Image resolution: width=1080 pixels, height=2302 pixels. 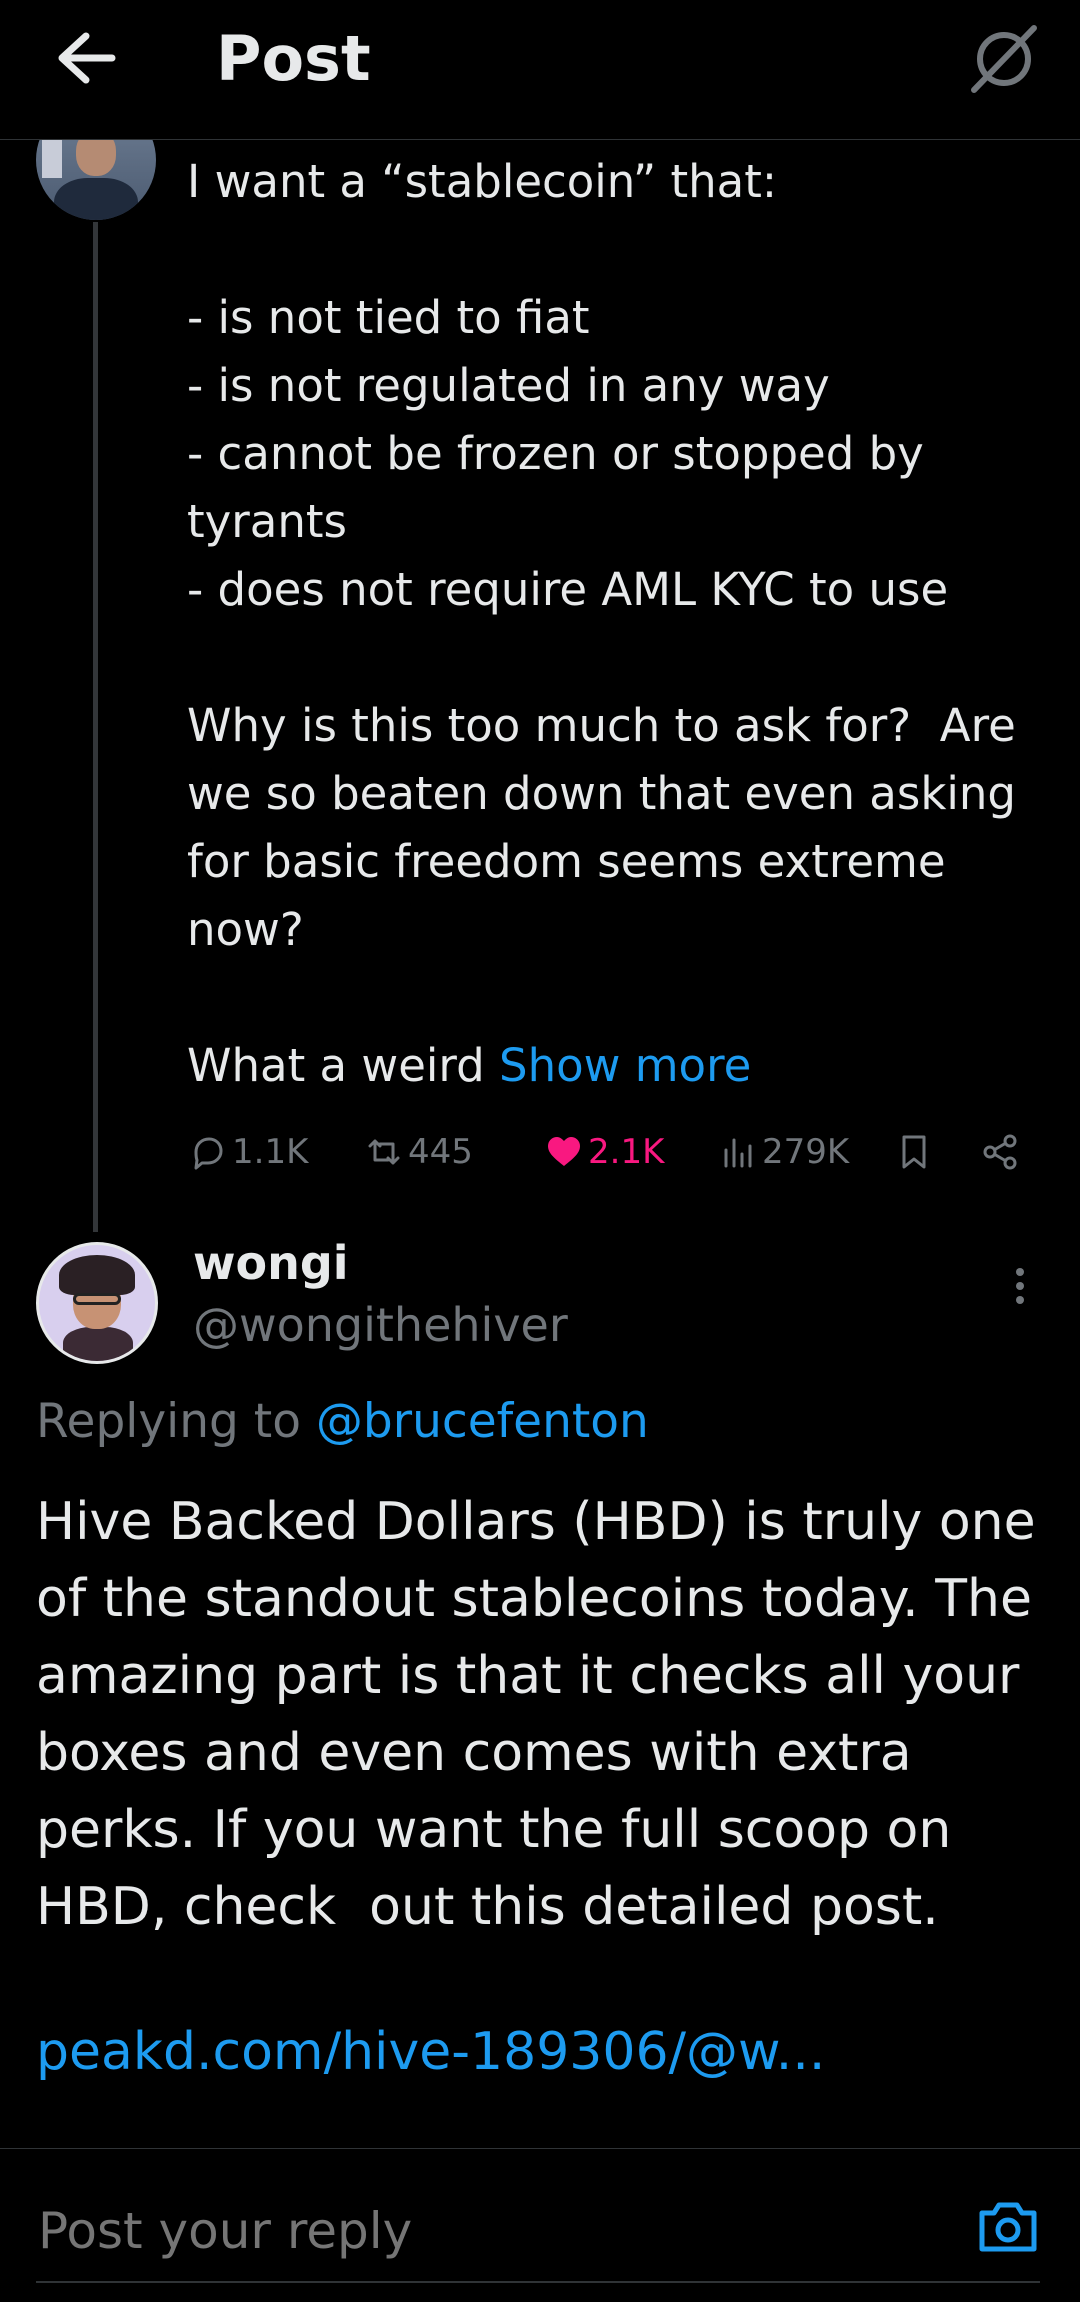 What do you see at coordinates (270, 1152) in the screenshot?
I see `reply-count: 1.1K` at bounding box center [270, 1152].